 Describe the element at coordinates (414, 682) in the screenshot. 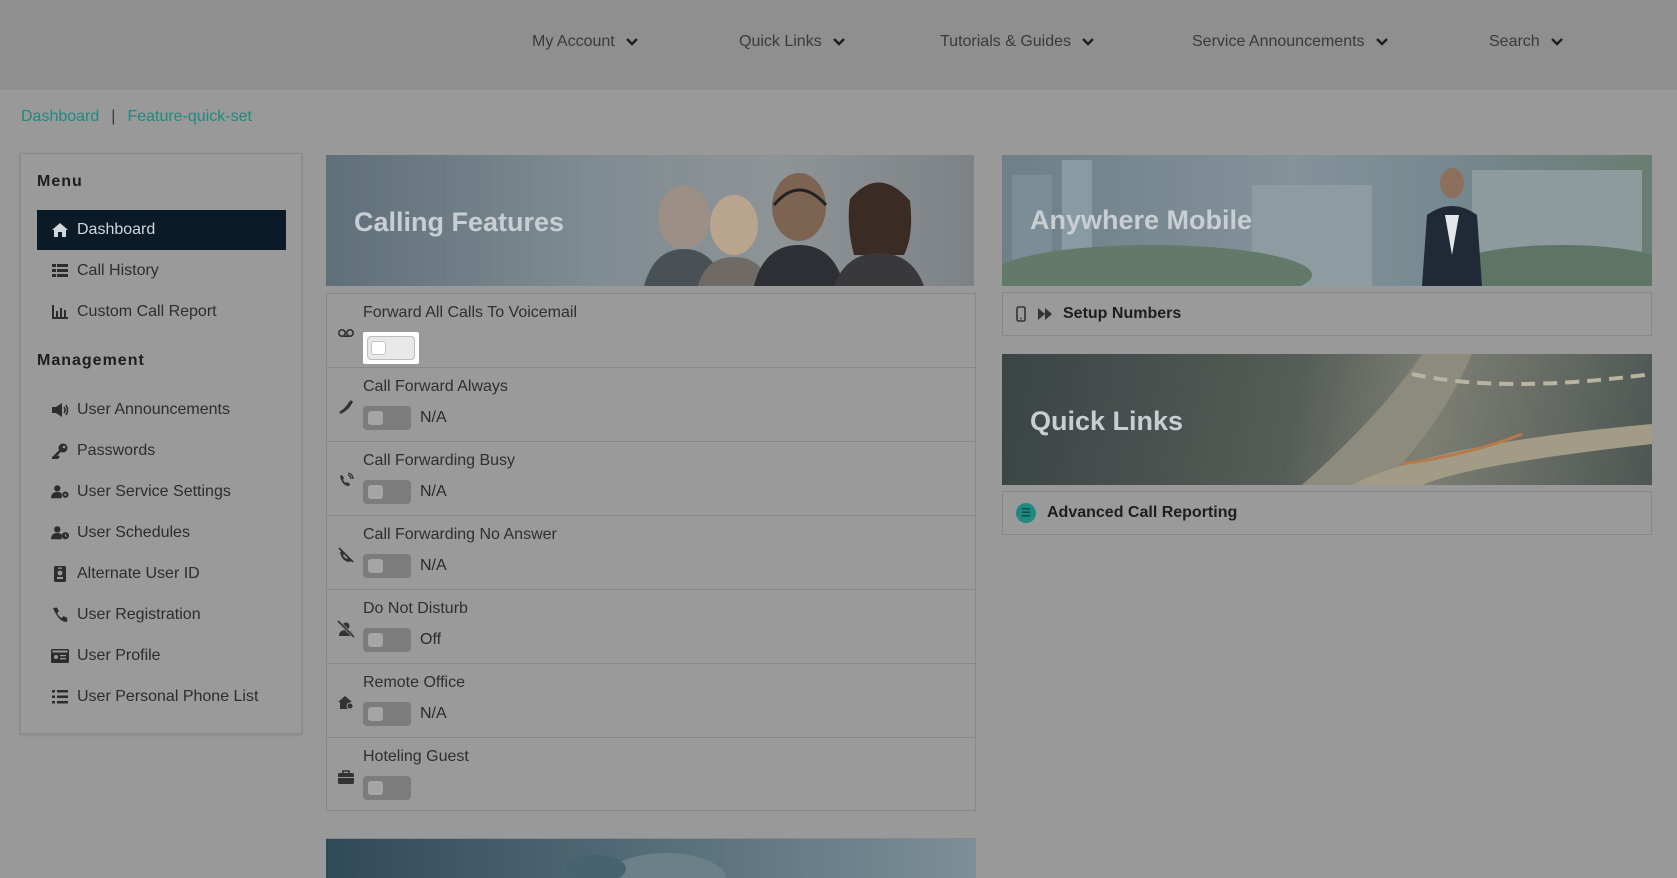

I see `feature-label: Remote Office` at that location.